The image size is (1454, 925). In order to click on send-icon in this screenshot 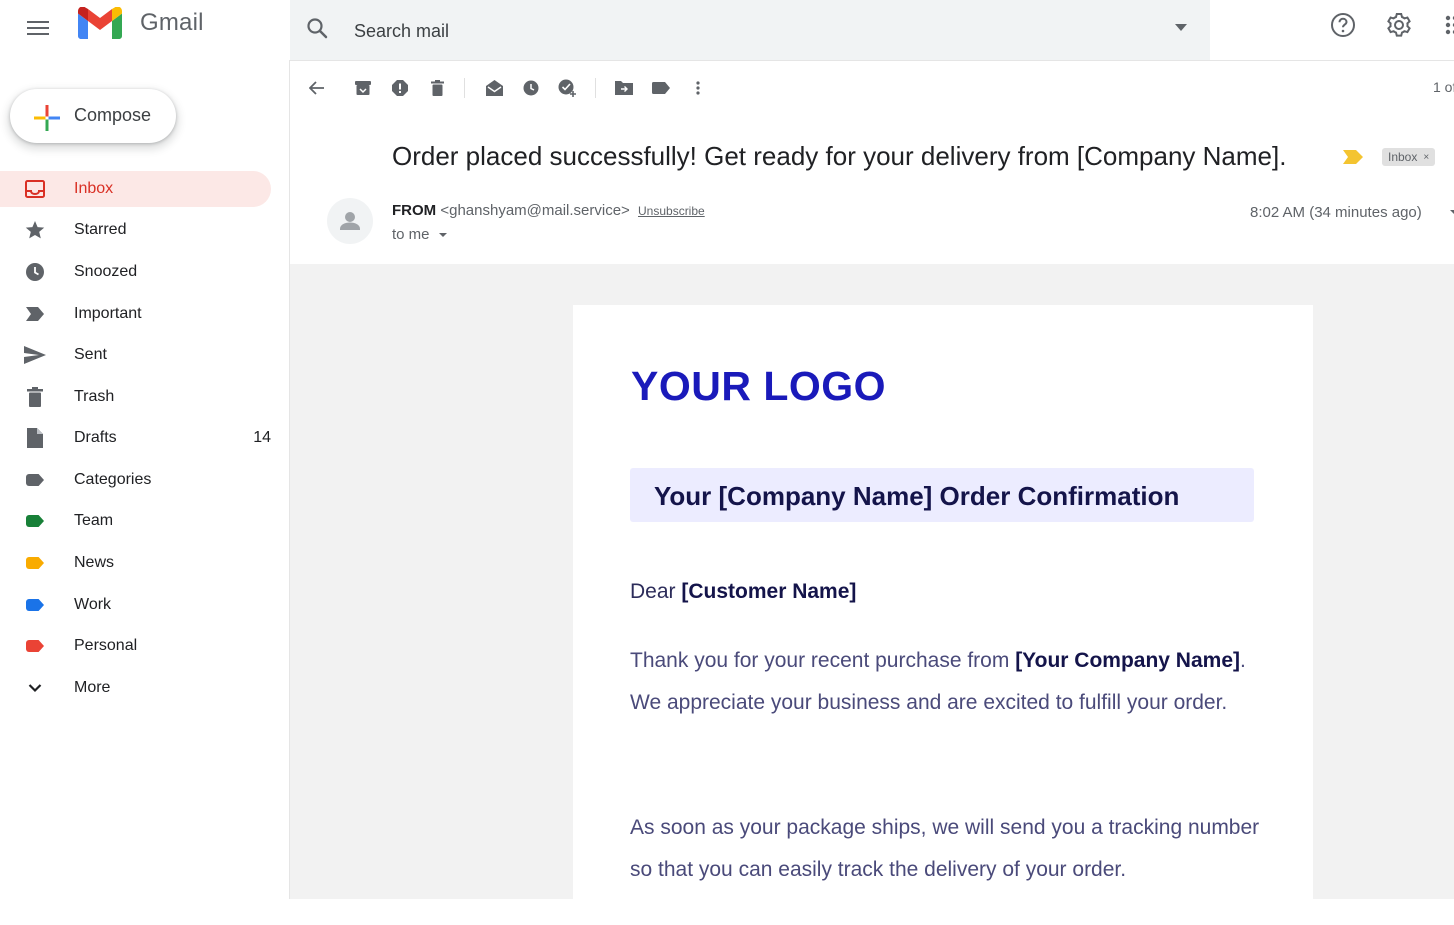, I will do `click(35, 355)`.